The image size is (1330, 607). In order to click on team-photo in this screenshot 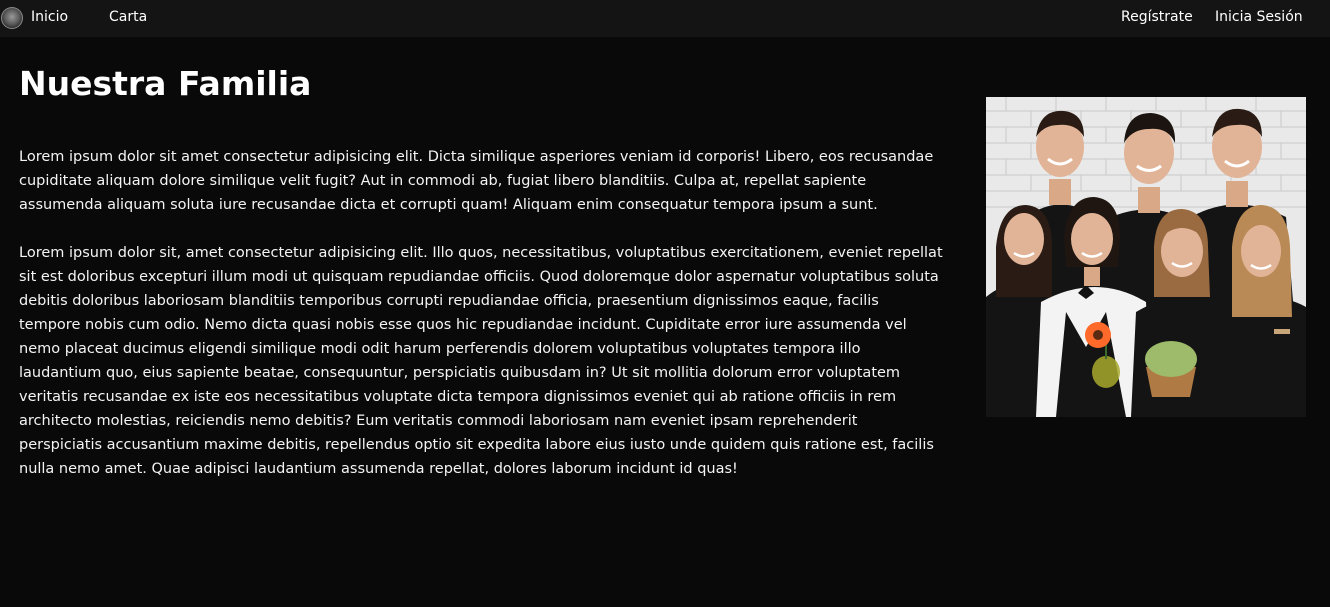, I will do `click(1146, 257)`.